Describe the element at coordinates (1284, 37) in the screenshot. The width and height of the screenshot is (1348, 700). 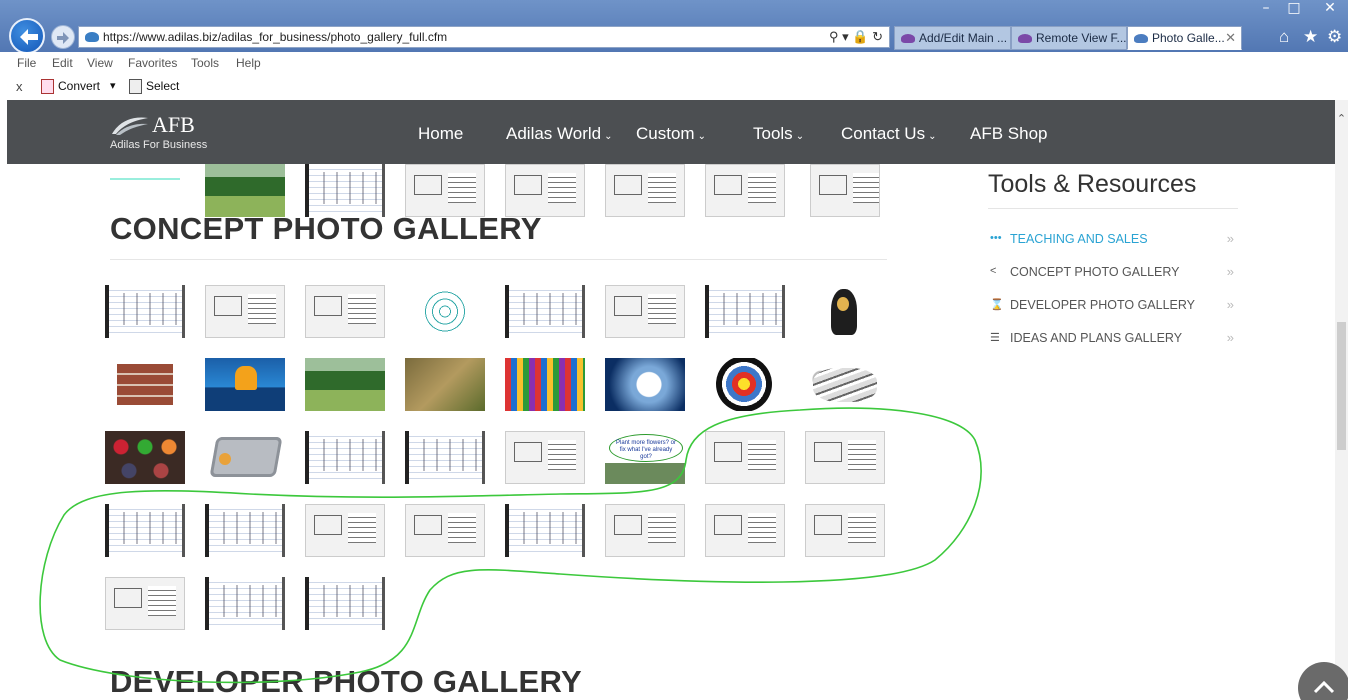
I see `home-icon: ⌂` at that location.